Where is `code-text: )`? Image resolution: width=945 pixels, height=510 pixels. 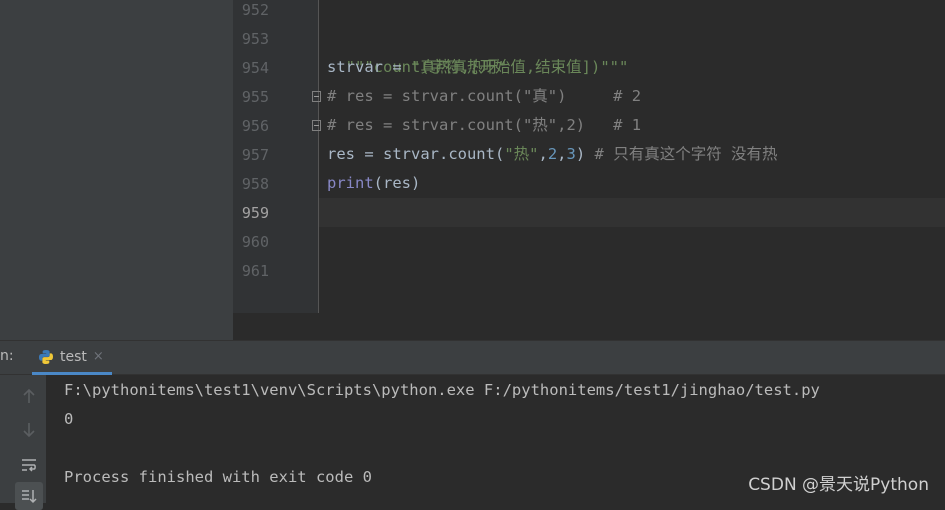
code-text: ) is located at coordinates (585, 154).